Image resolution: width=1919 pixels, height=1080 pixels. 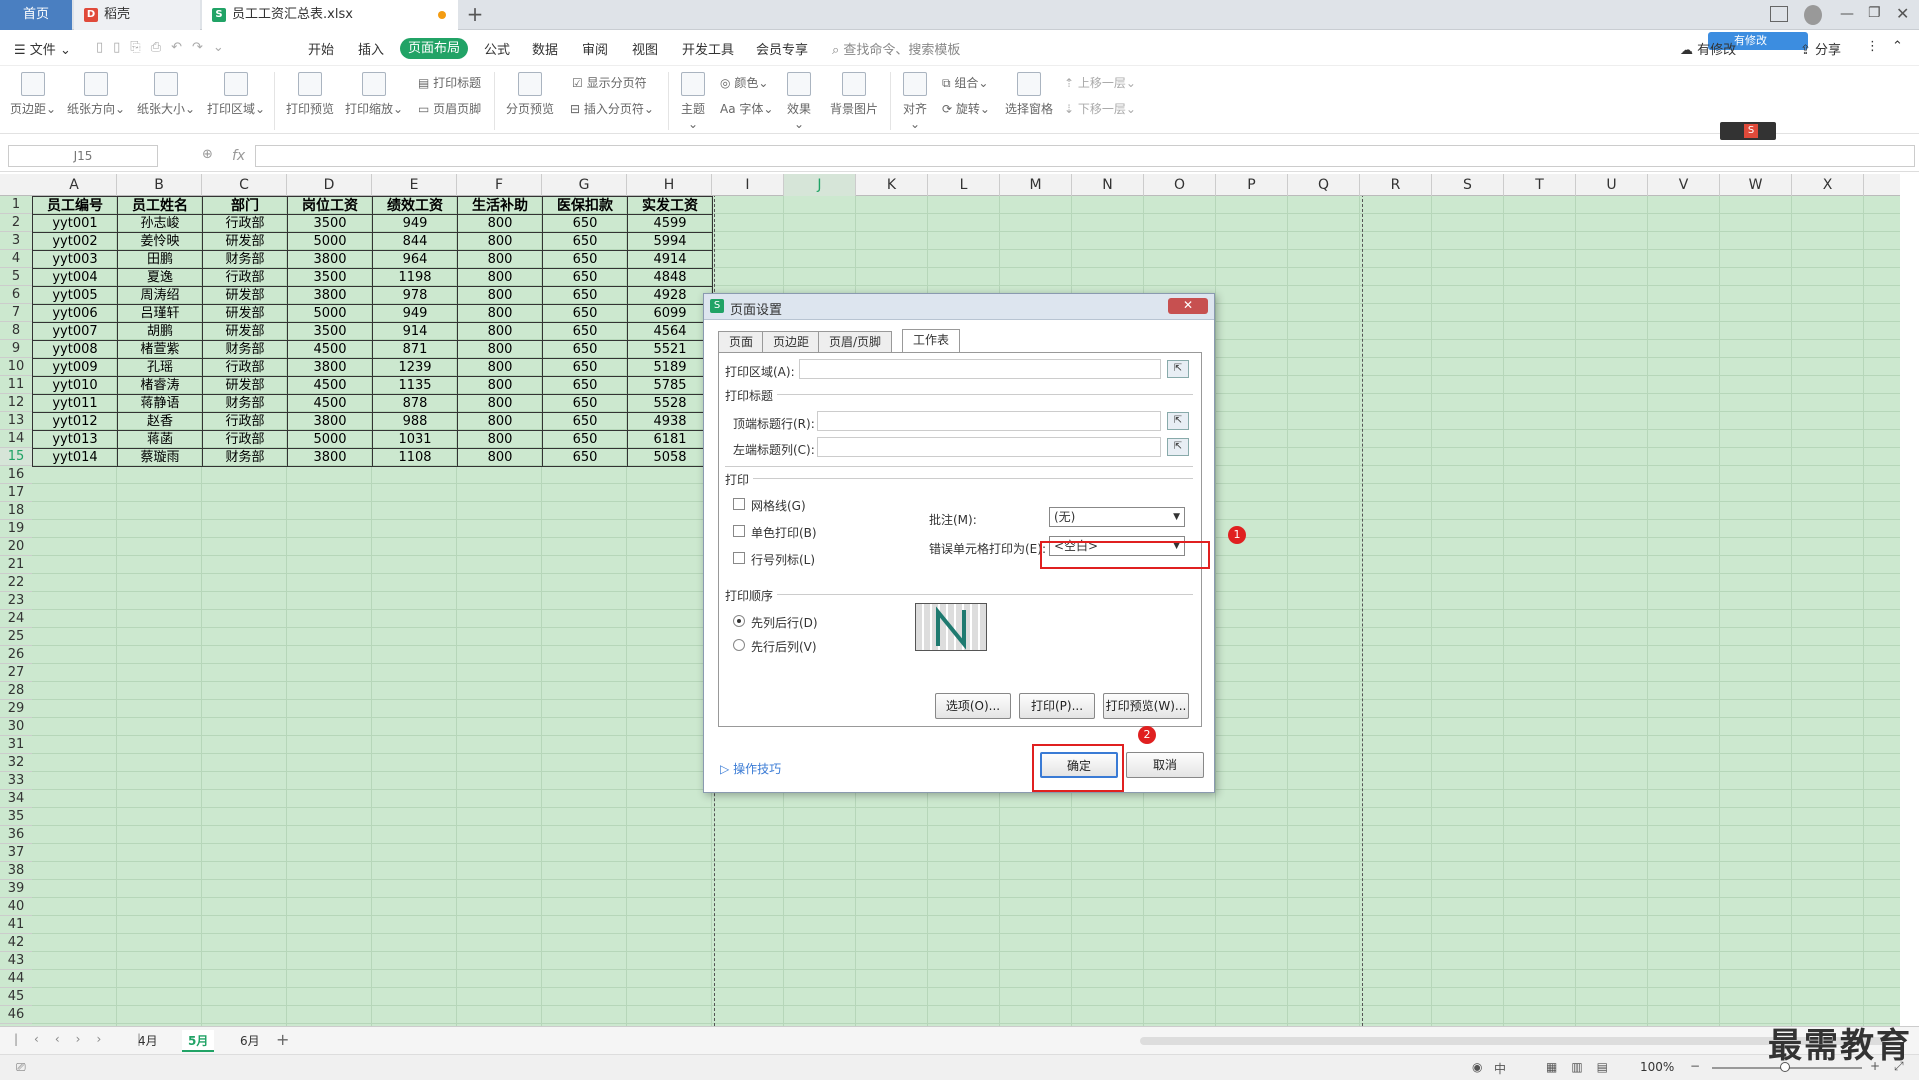 What do you see at coordinates (16, 565) in the screenshot?
I see `row-header-21: 21` at bounding box center [16, 565].